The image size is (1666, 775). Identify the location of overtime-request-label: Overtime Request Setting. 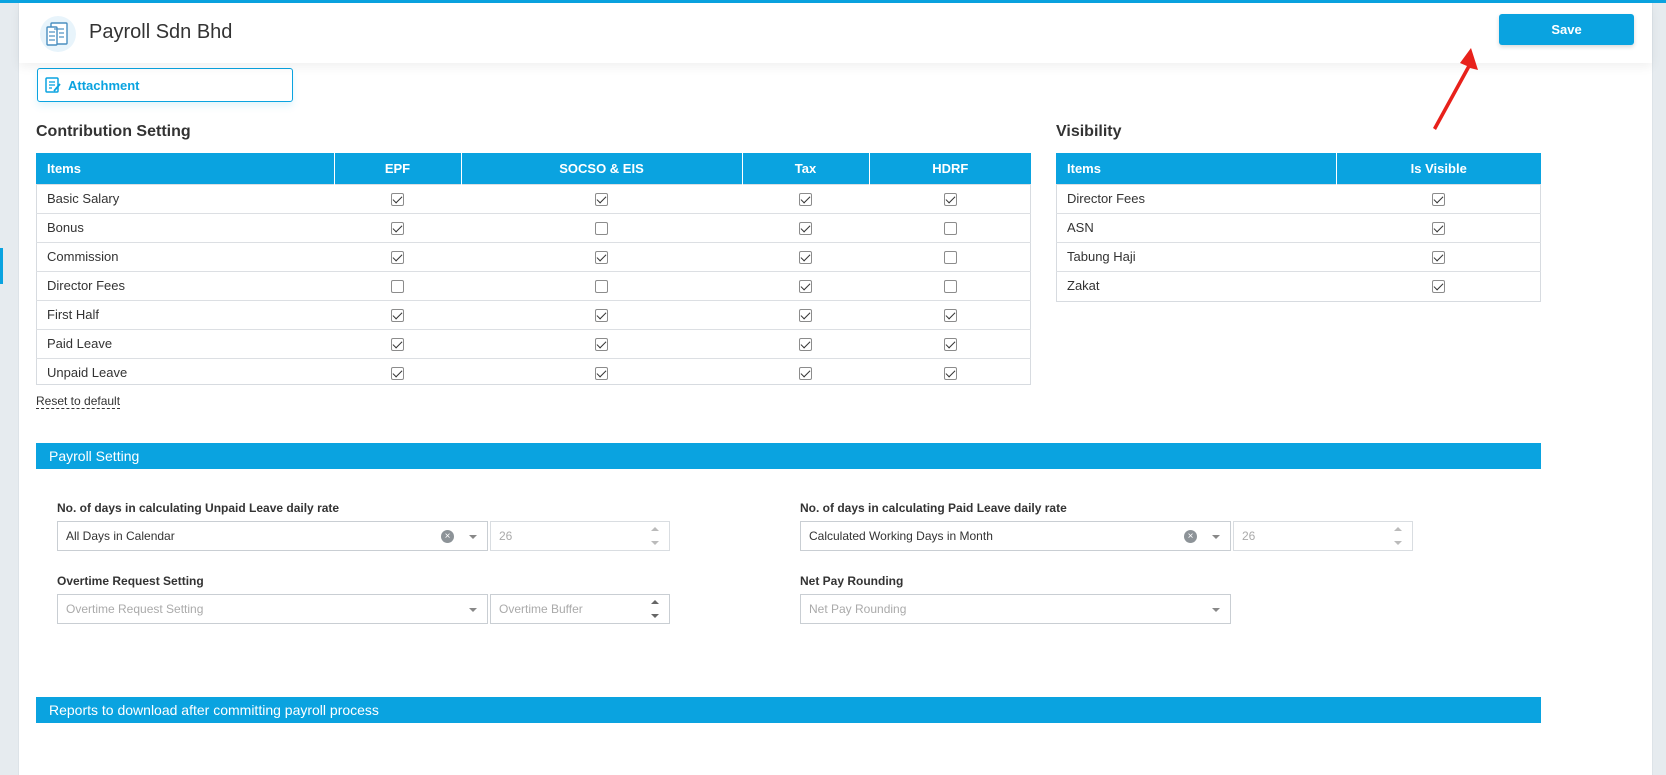
(130, 581).